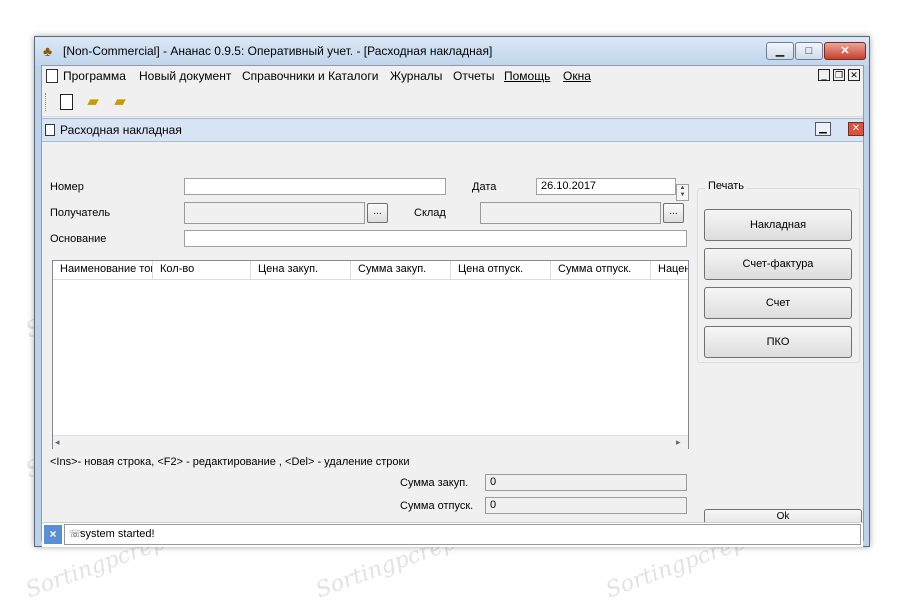  Describe the element at coordinates (310, 76) in the screenshot. I see `menu-directories: Справочники и Каталоги` at that location.